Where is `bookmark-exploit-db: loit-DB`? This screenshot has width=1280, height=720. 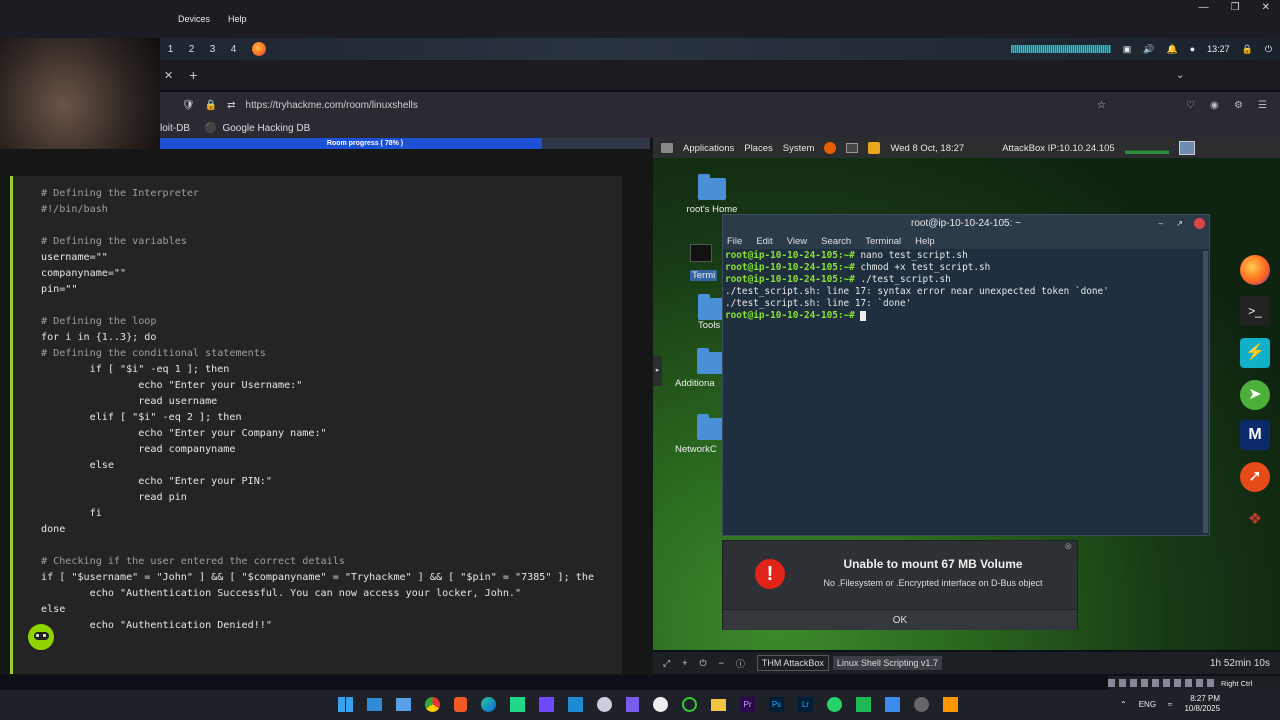 bookmark-exploit-db: loit-DB is located at coordinates (175, 128).